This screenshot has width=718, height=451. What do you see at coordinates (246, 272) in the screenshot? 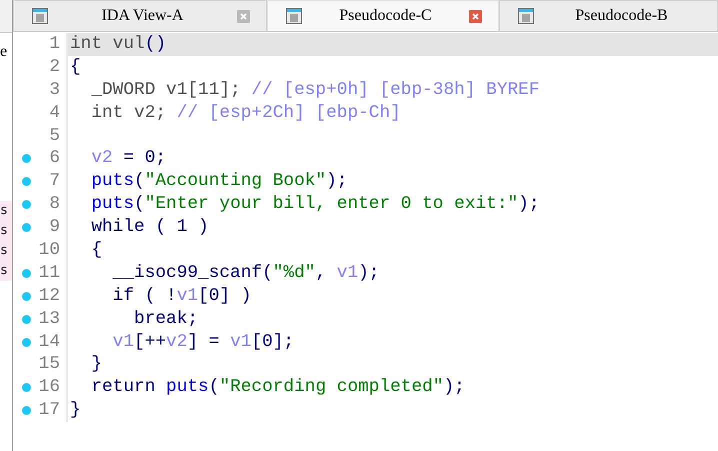
I see `code-line: __isoc99_scanf("%d", v1);` at bounding box center [246, 272].